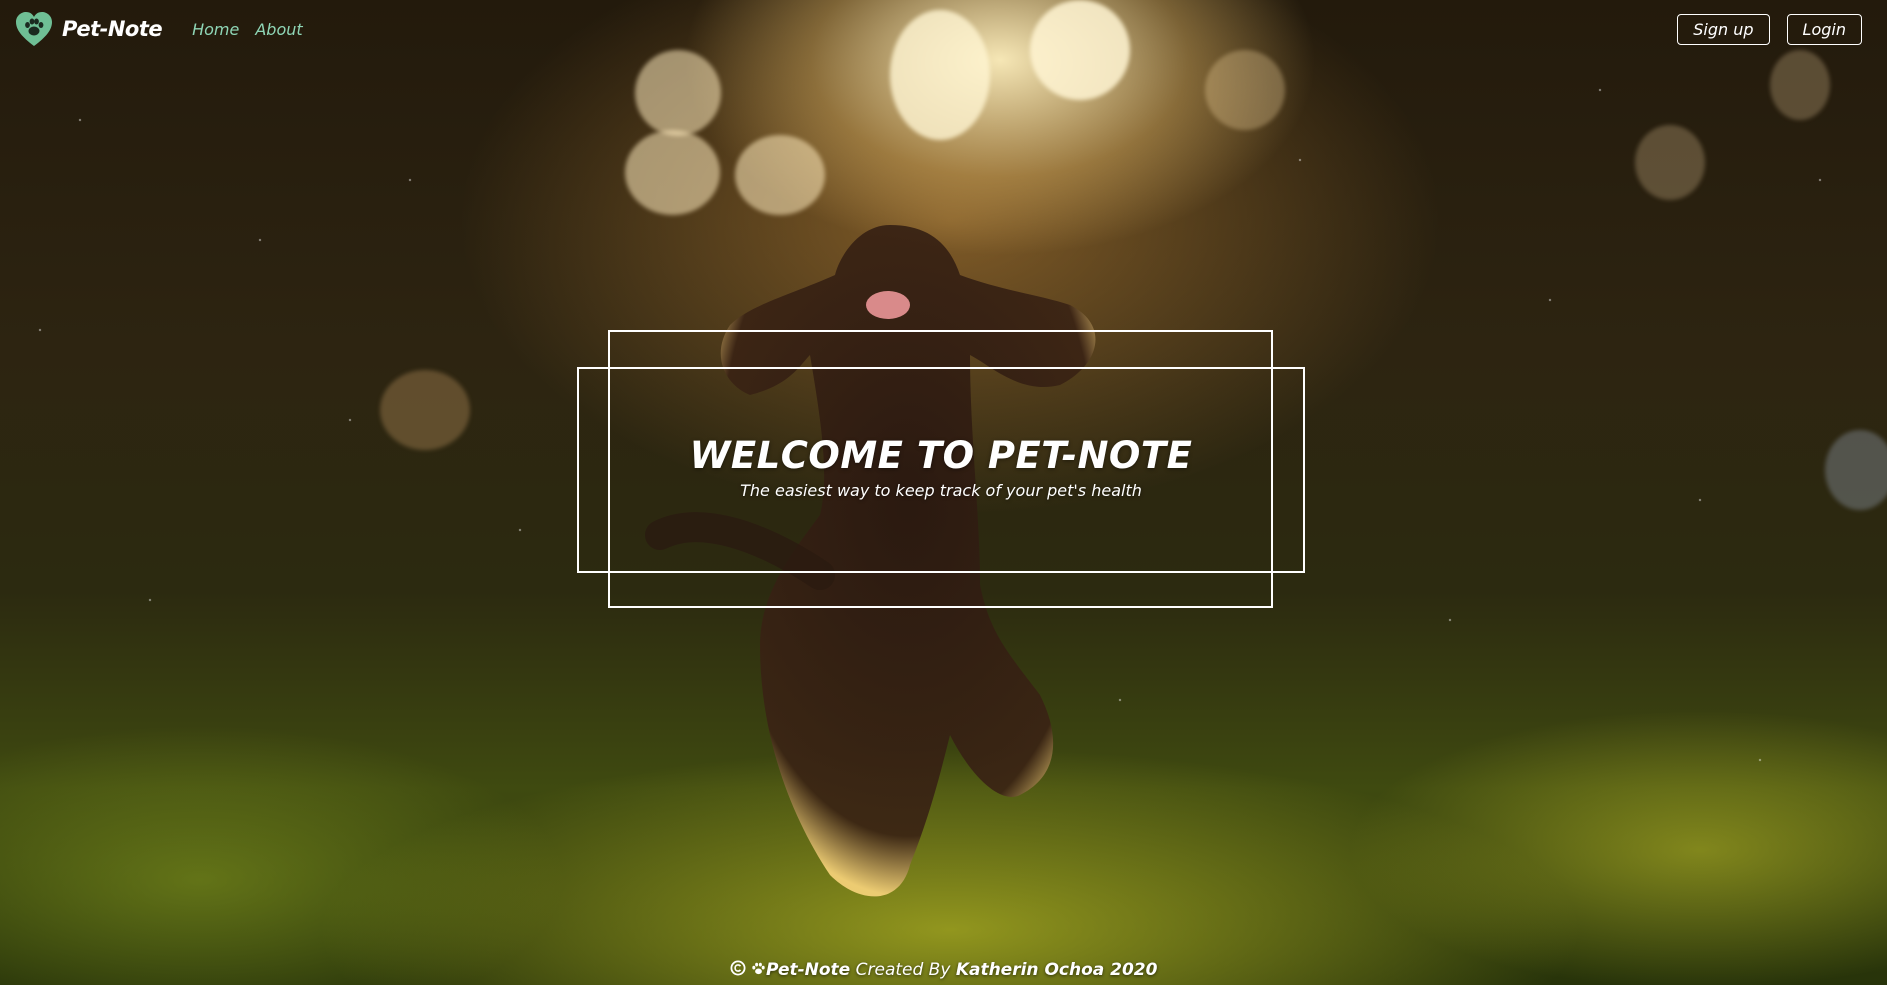  What do you see at coordinates (941, 455) in the screenshot?
I see `hero-title: WELCOME TO PET-NOTE` at bounding box center [941, 455].